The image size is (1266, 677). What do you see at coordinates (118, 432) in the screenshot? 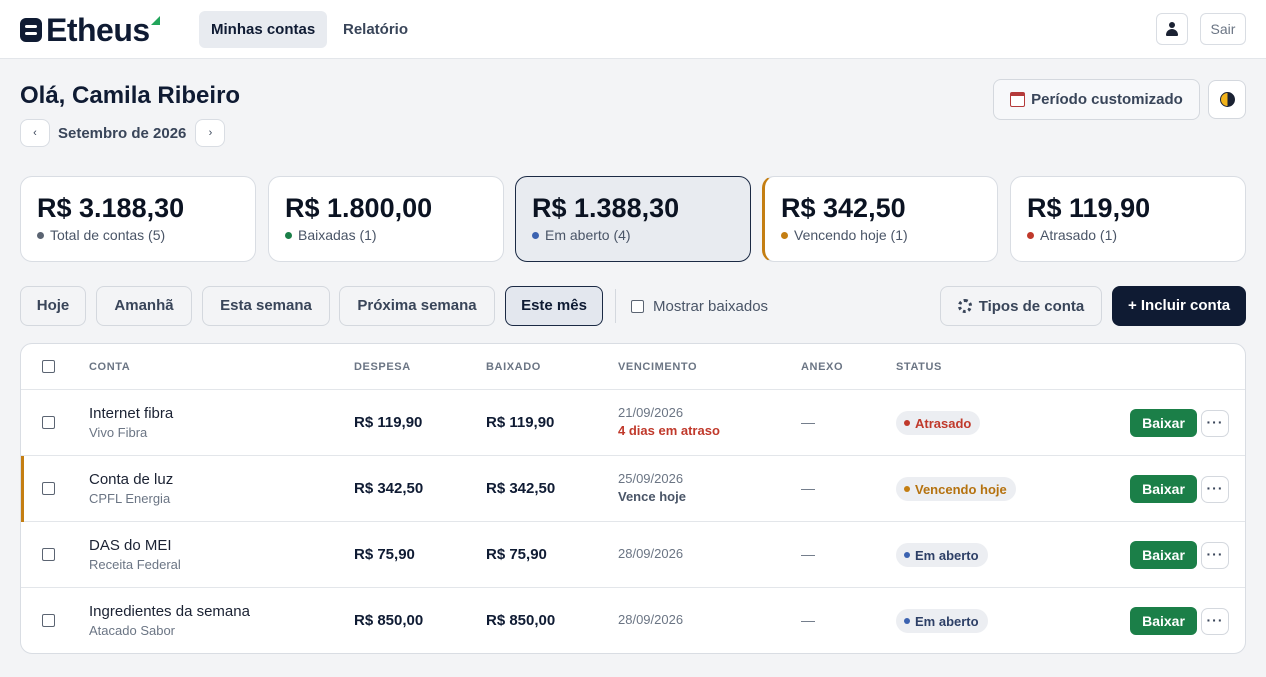
I see `account-provider: Vivo Fibra` at bounding box center [118, 432].